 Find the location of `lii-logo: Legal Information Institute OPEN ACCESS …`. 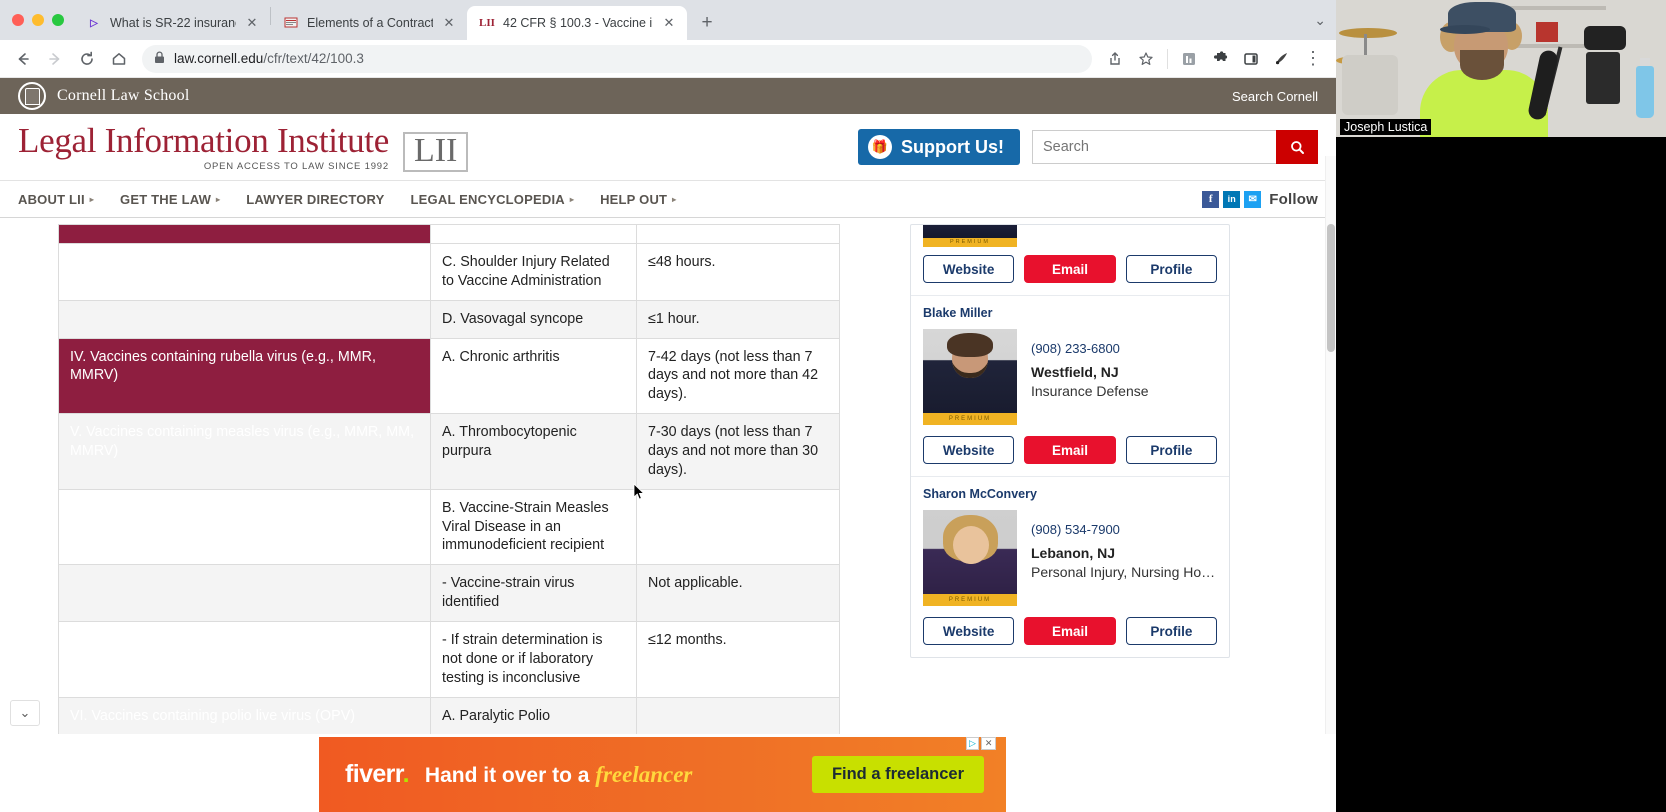

lii-logo: Legal Information Institute OPEN ACCESS … is located at coordinates (243, 147).